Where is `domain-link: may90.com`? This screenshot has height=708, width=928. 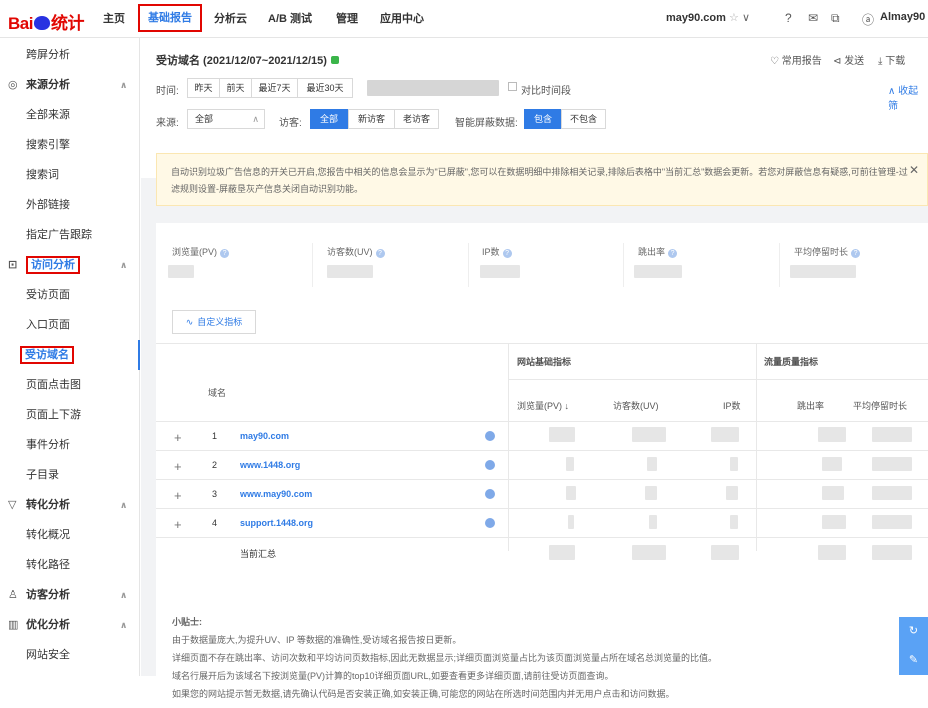 domain-link: may90.com is located at coordinates (264, 436).